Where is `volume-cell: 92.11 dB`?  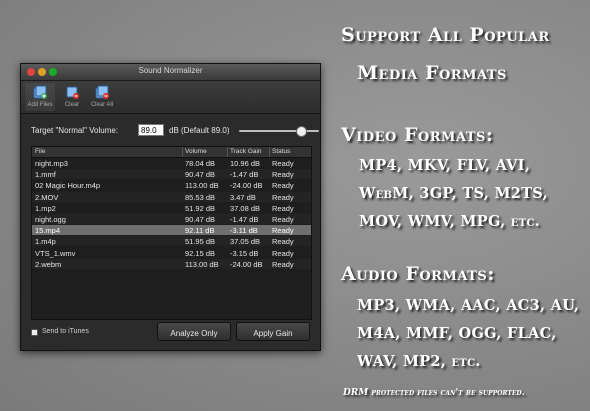
volume-cell: 92.11 dB is located at coordinates (200, 231).